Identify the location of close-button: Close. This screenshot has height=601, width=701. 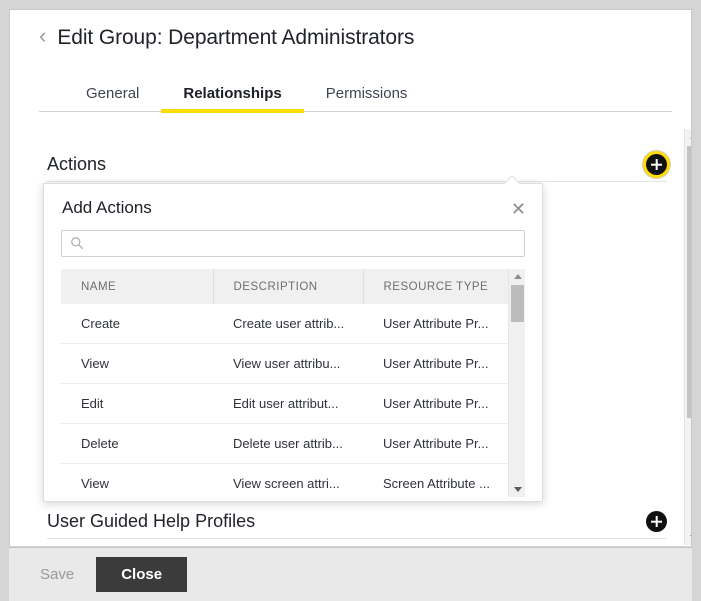
(142, 574).